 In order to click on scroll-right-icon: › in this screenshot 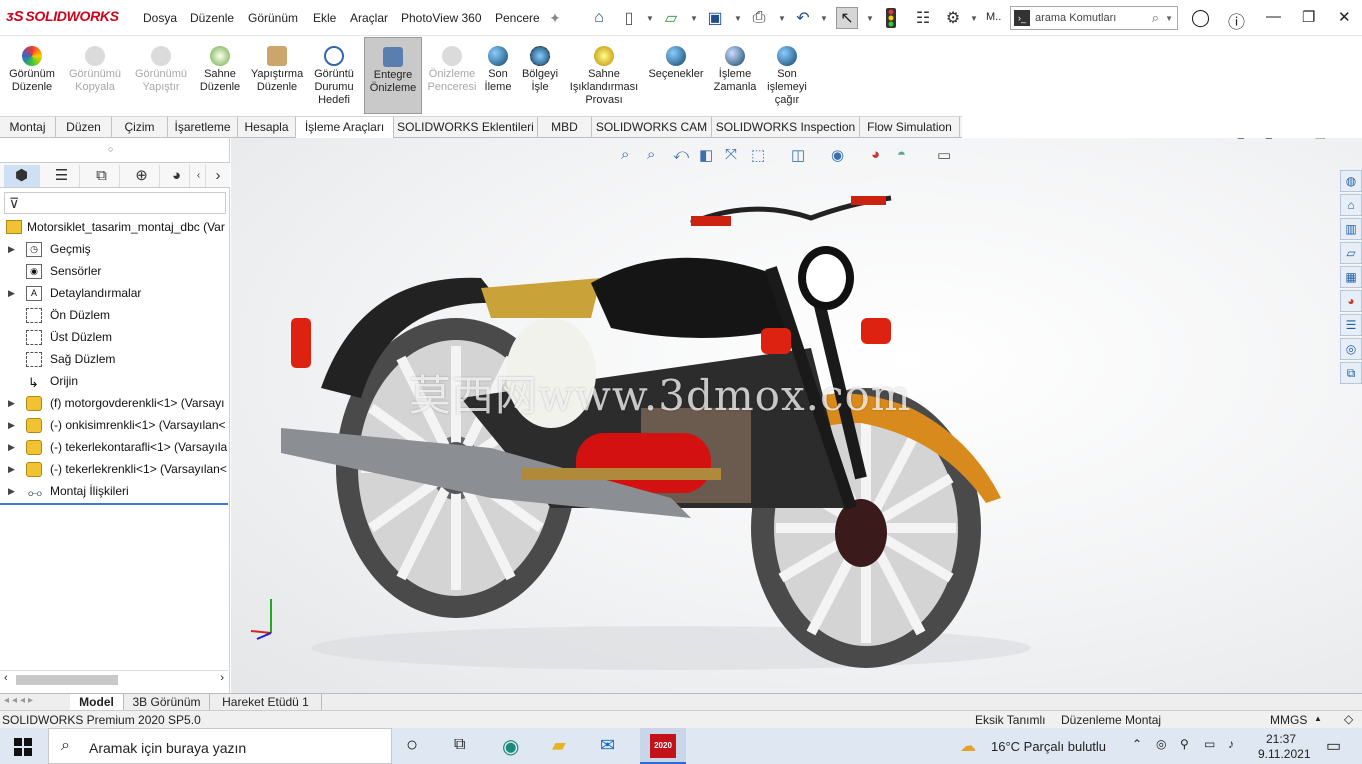, I will do `click(222, 678)`.